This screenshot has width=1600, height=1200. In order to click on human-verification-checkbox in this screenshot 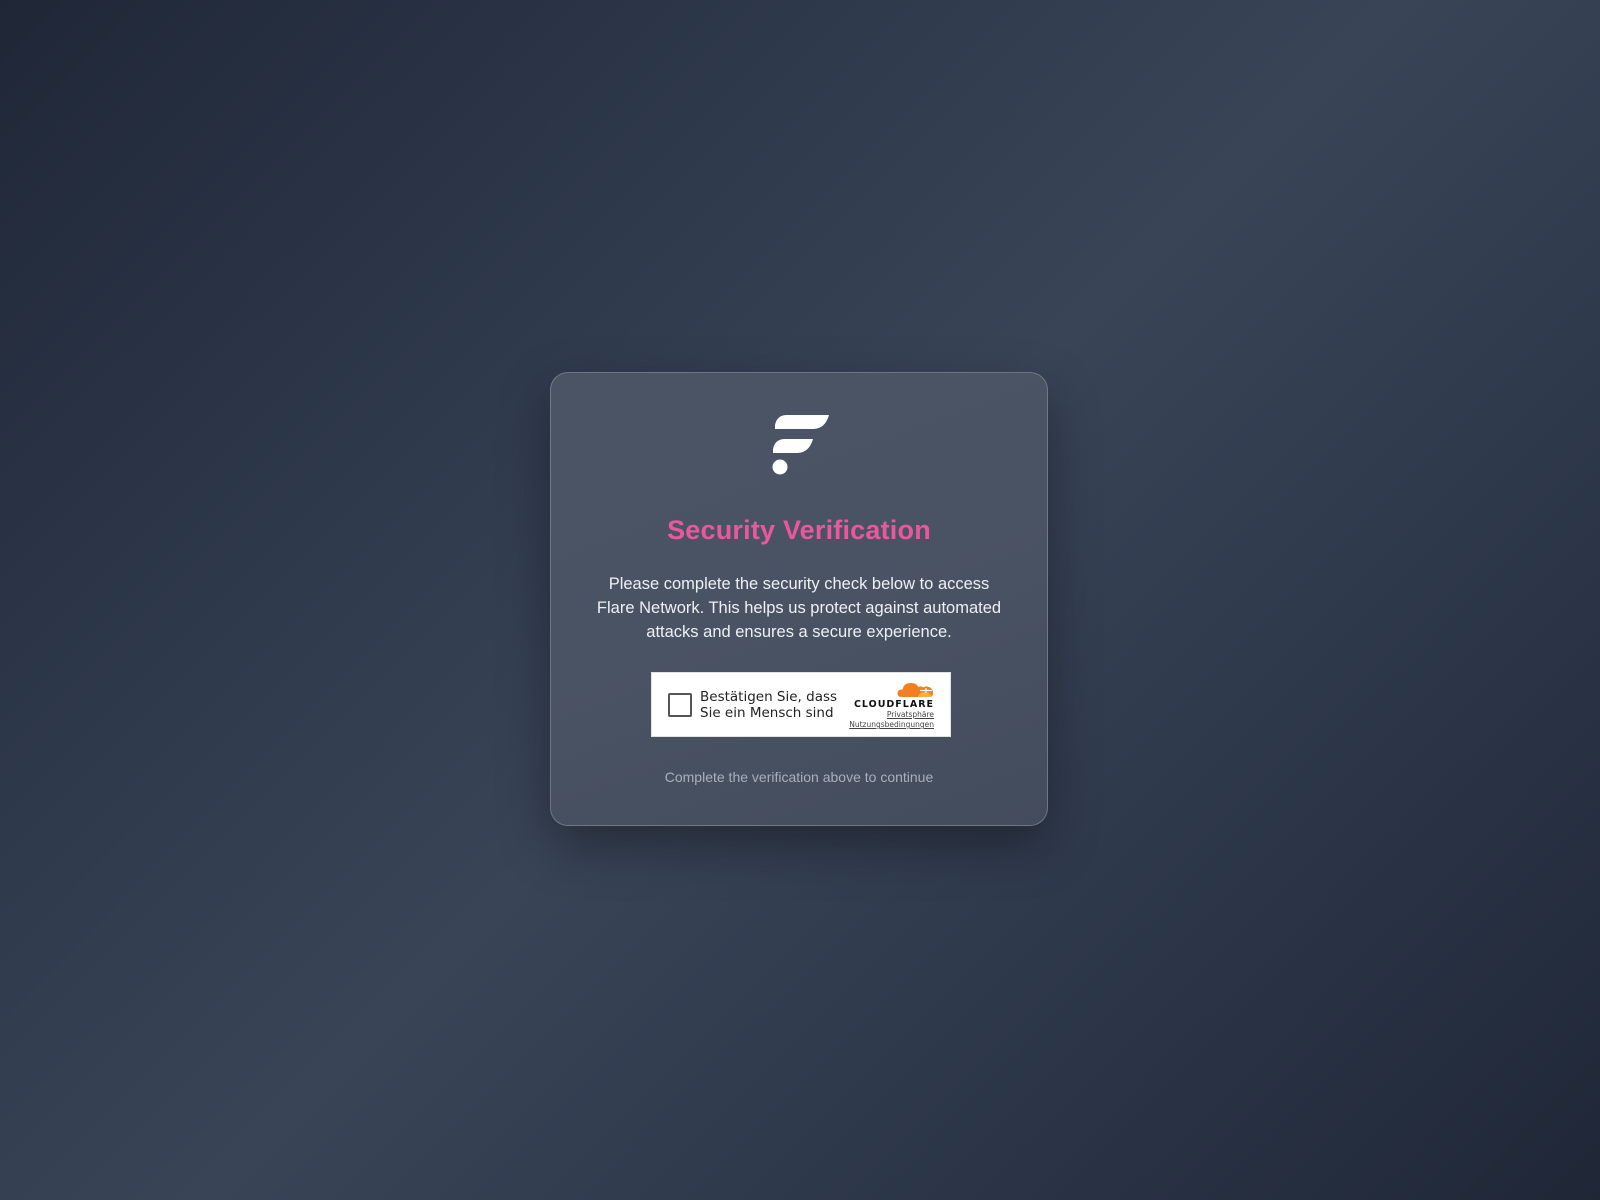, I will do `click(680, 705)`.